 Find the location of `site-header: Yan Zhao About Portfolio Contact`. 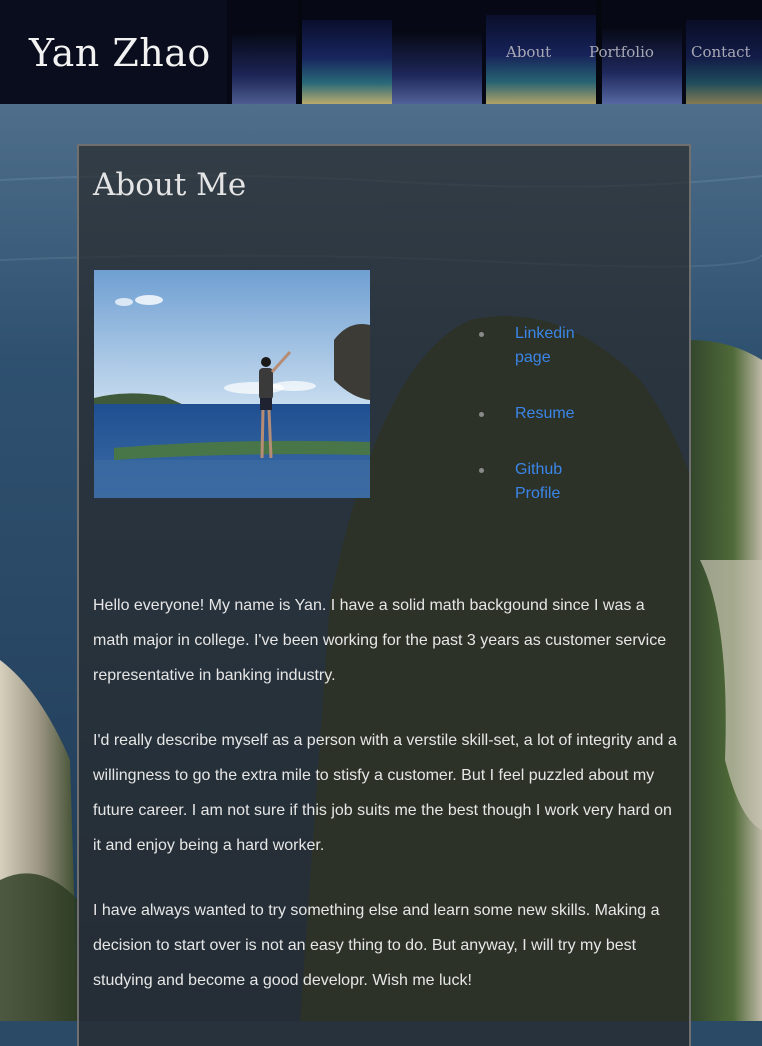

site-header: Yan Zhao About Portfolio Contact is located at coordinates (381, 52).